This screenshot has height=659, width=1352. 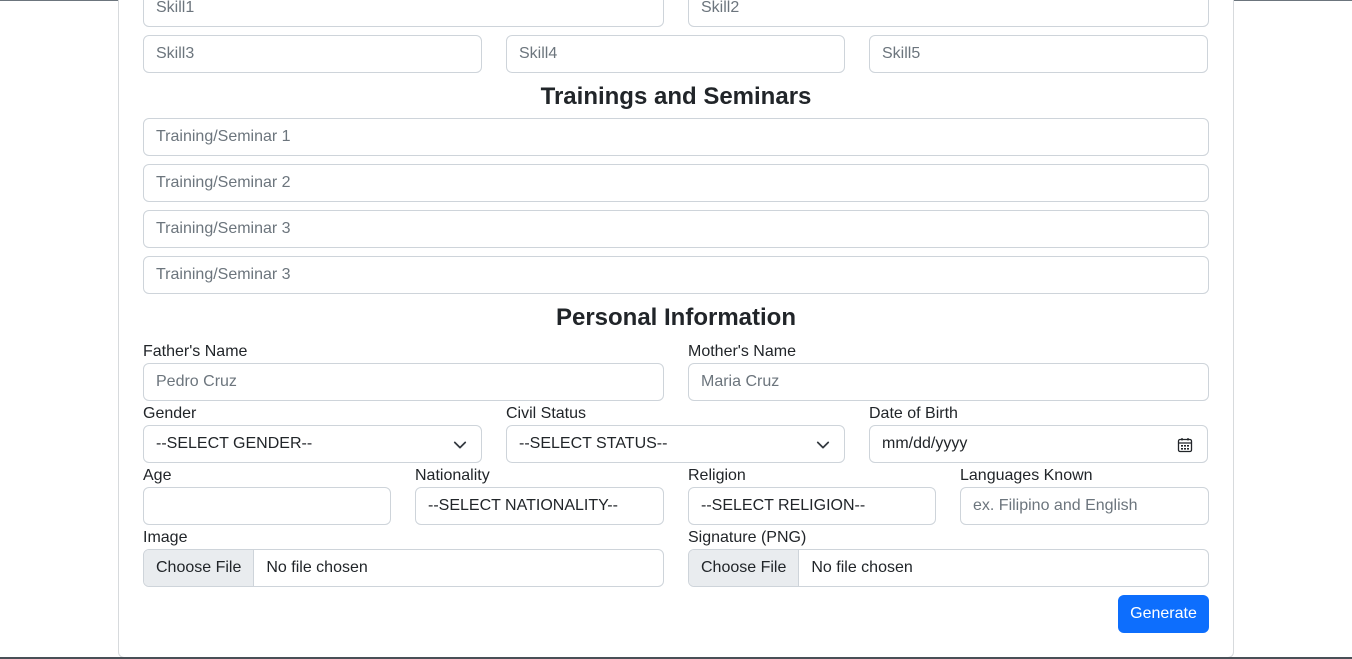 What do you see at coordinates (676, 183) in the screenshot?
I see `training-input-2: Training/Seminar 2` at bounding box center [676, 183].